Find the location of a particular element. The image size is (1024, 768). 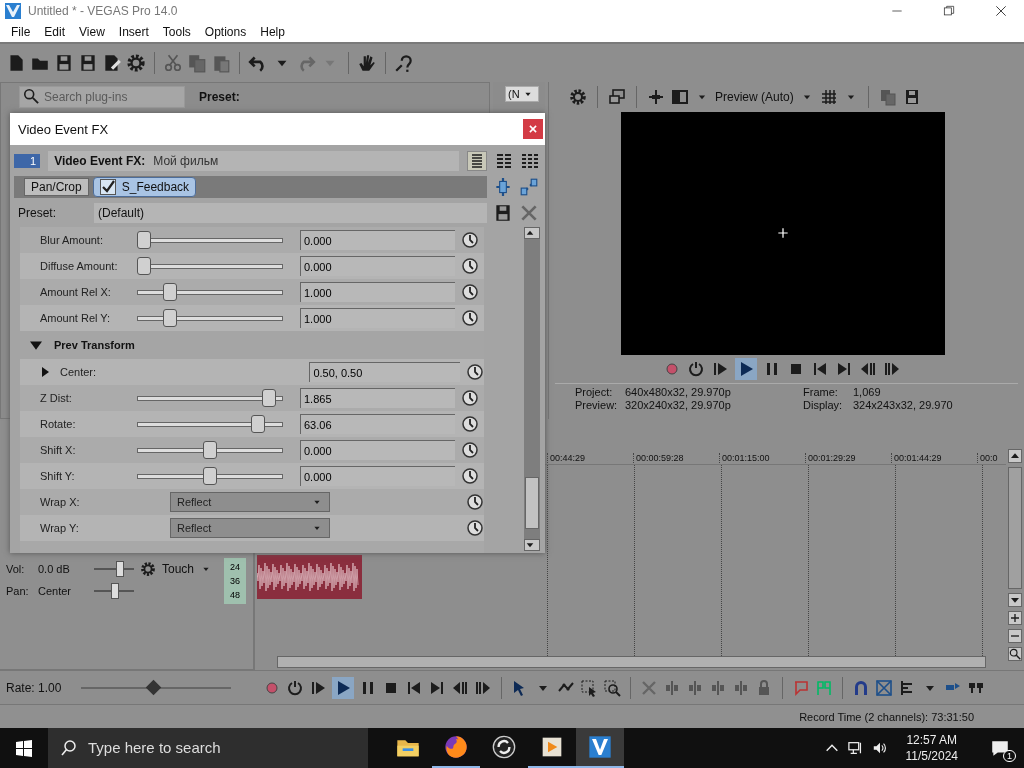

volume-icon is located at coordinates (879, 748).